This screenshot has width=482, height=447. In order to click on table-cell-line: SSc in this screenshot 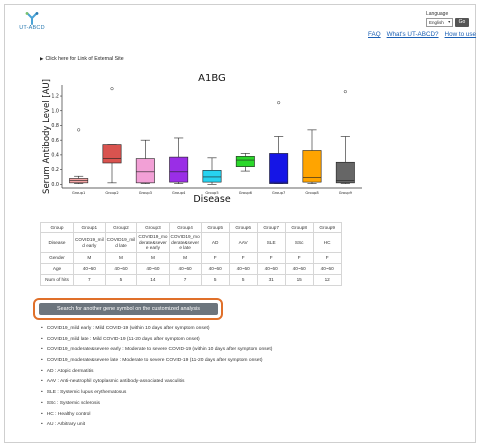, I will do `click(299, 242)`.